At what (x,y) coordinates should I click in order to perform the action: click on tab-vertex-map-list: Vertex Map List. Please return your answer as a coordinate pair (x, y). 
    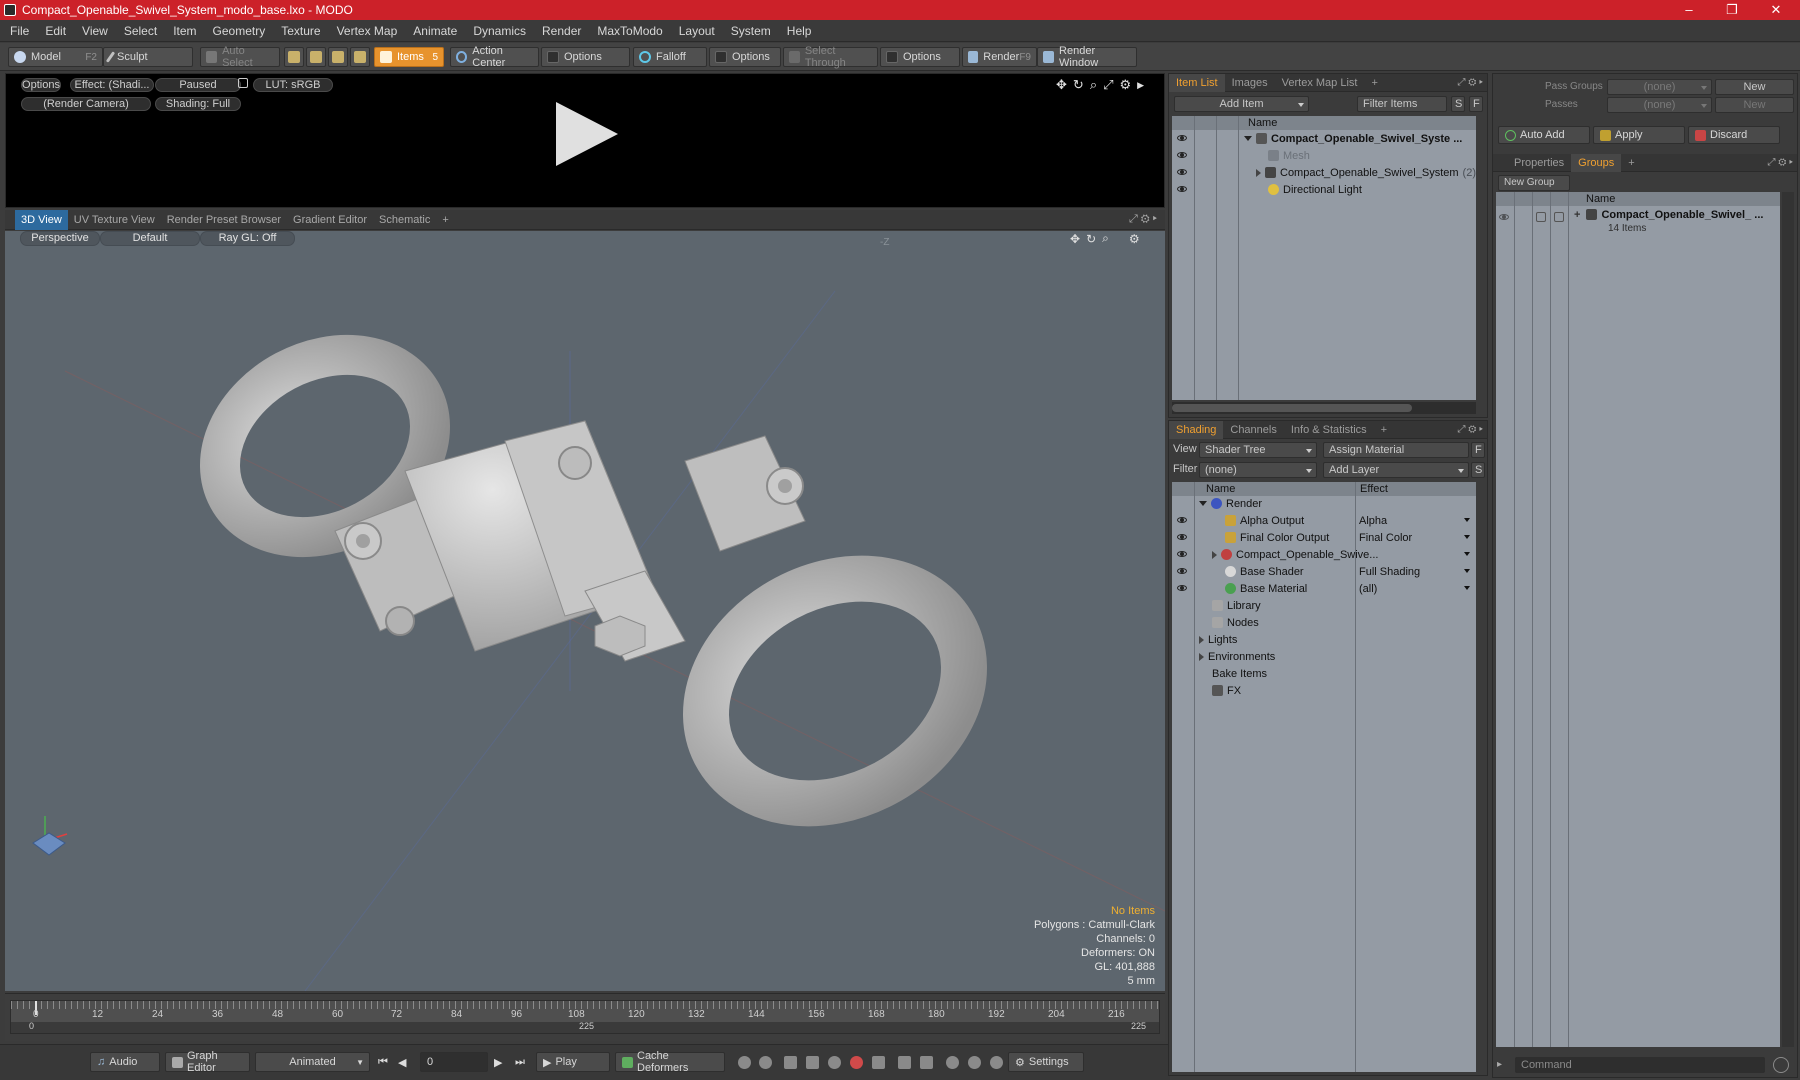
    Looking at the image, I should click on (1320, 83).